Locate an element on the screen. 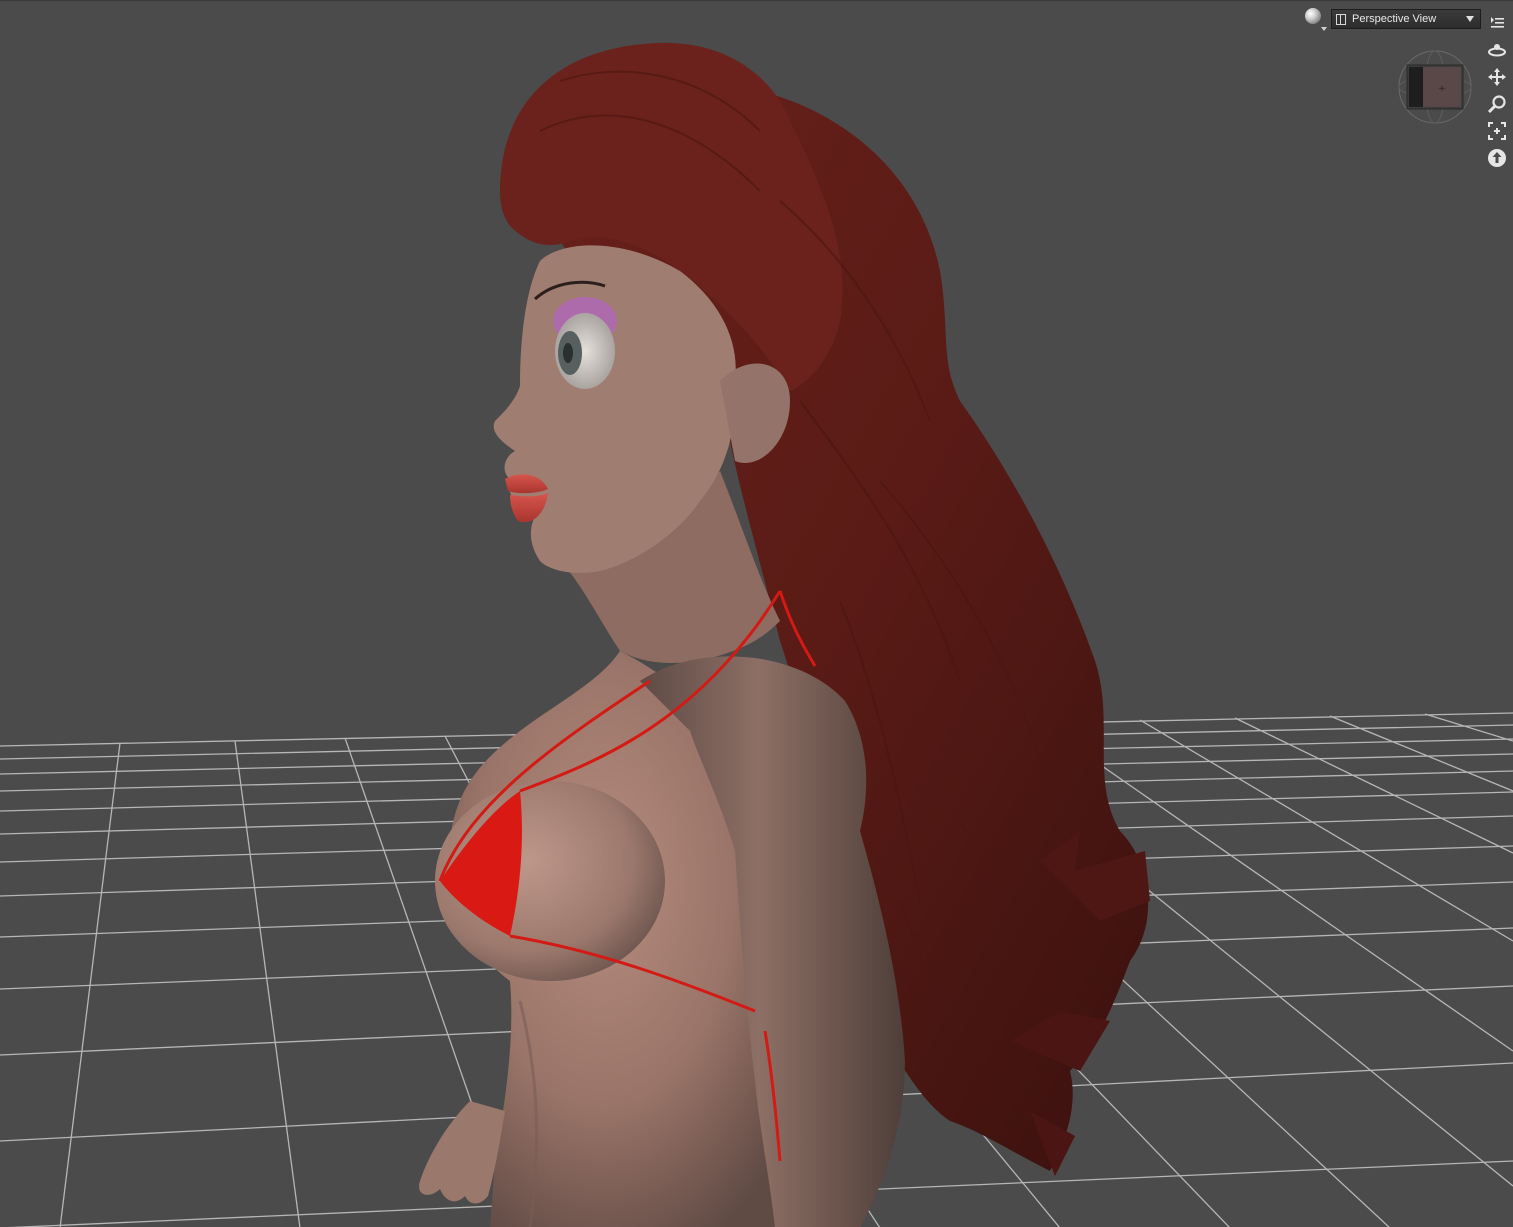 This screenshot has width=1513, height=1227. navigation-tools is located at coordinates (1497, 90).